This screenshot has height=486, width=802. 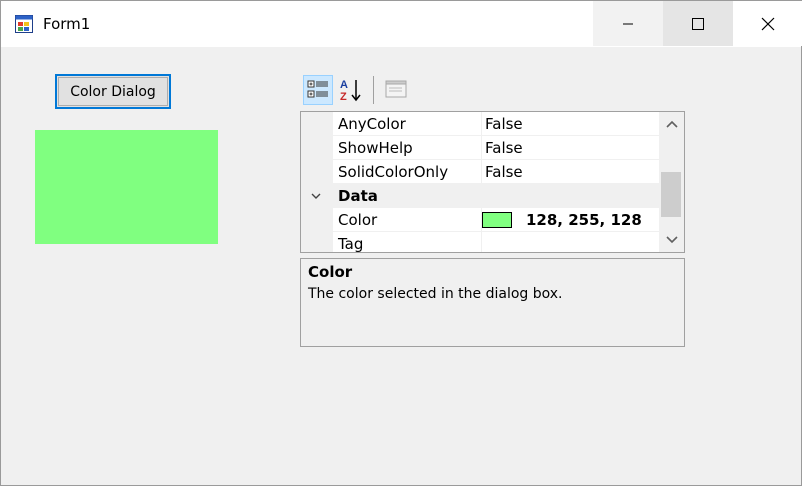 I want to click on scrollbar-thumb, so click(x=671, y=194).